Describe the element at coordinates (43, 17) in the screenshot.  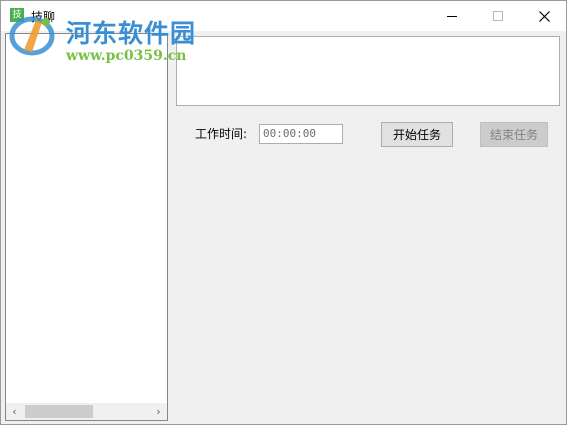
I see `window-title: 技聊` at that location.